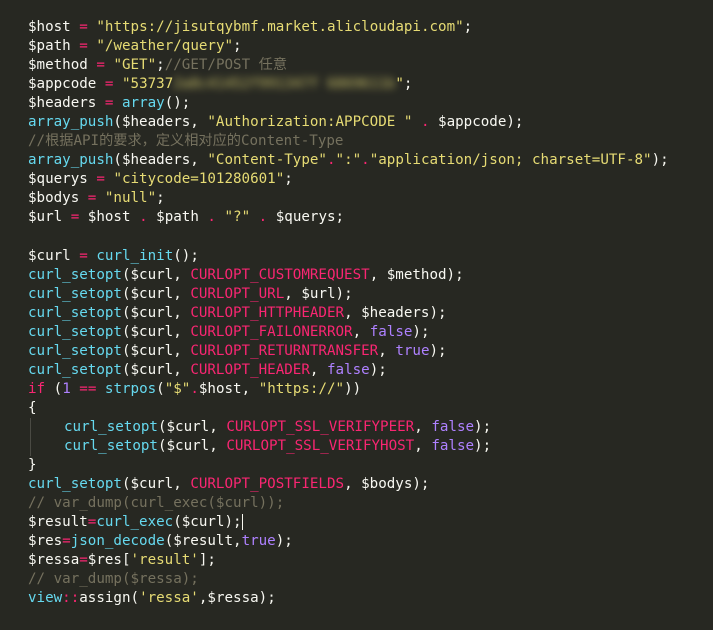 Image resolution: width=713 pixels, height=630 pixels. Describe the element at coordinates (301, 388) in the screenshot. I see `string-token: "https://"` at that location.